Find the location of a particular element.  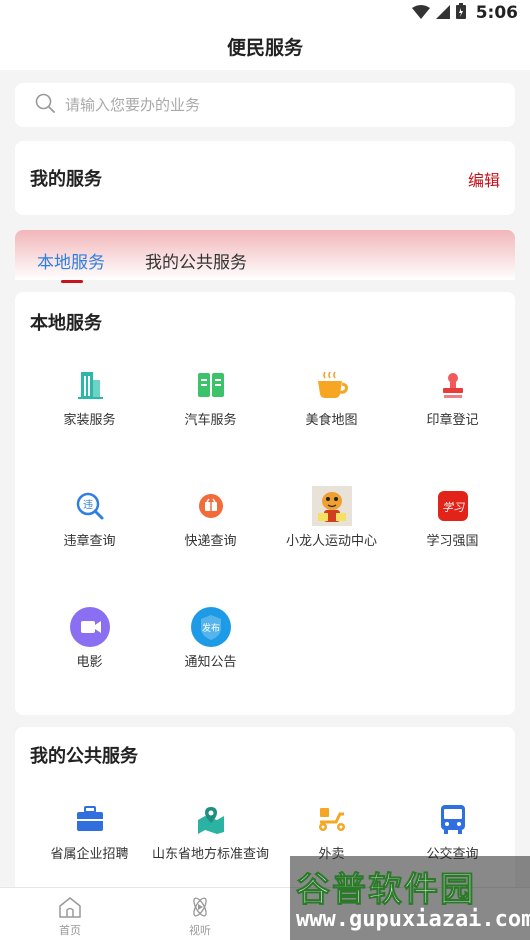

service-label: 快递查询 is located at coordinates (210, 541).